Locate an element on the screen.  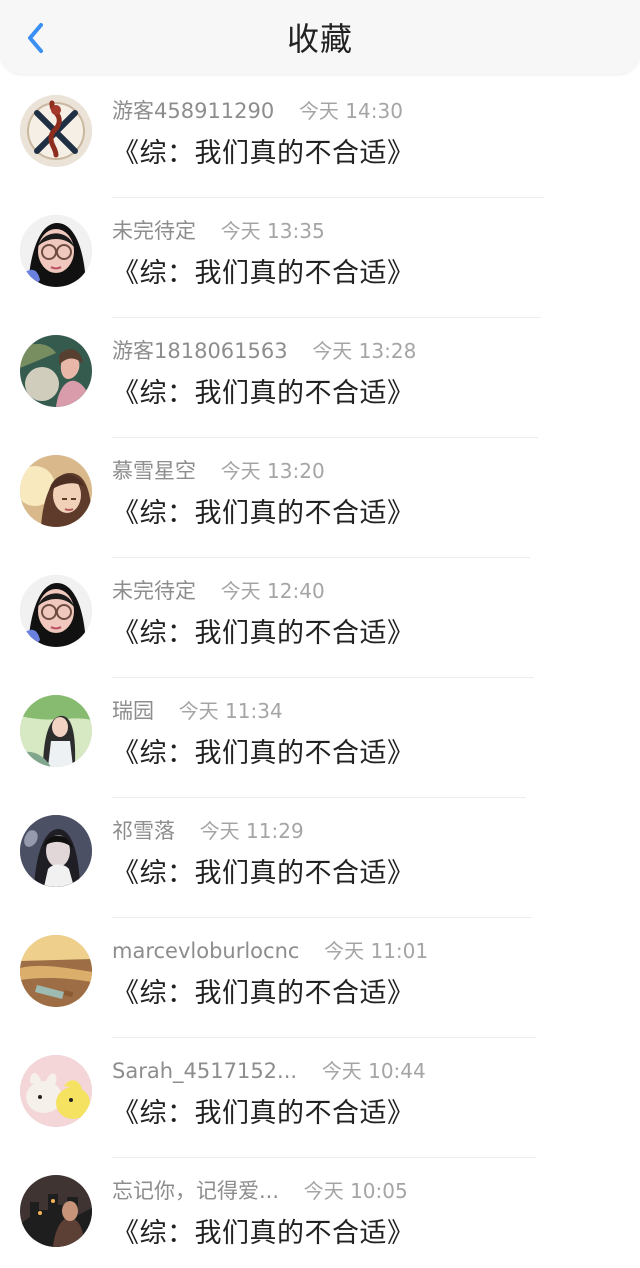
timestamp: 今天 12:40 is located at coordinates (272, 591).